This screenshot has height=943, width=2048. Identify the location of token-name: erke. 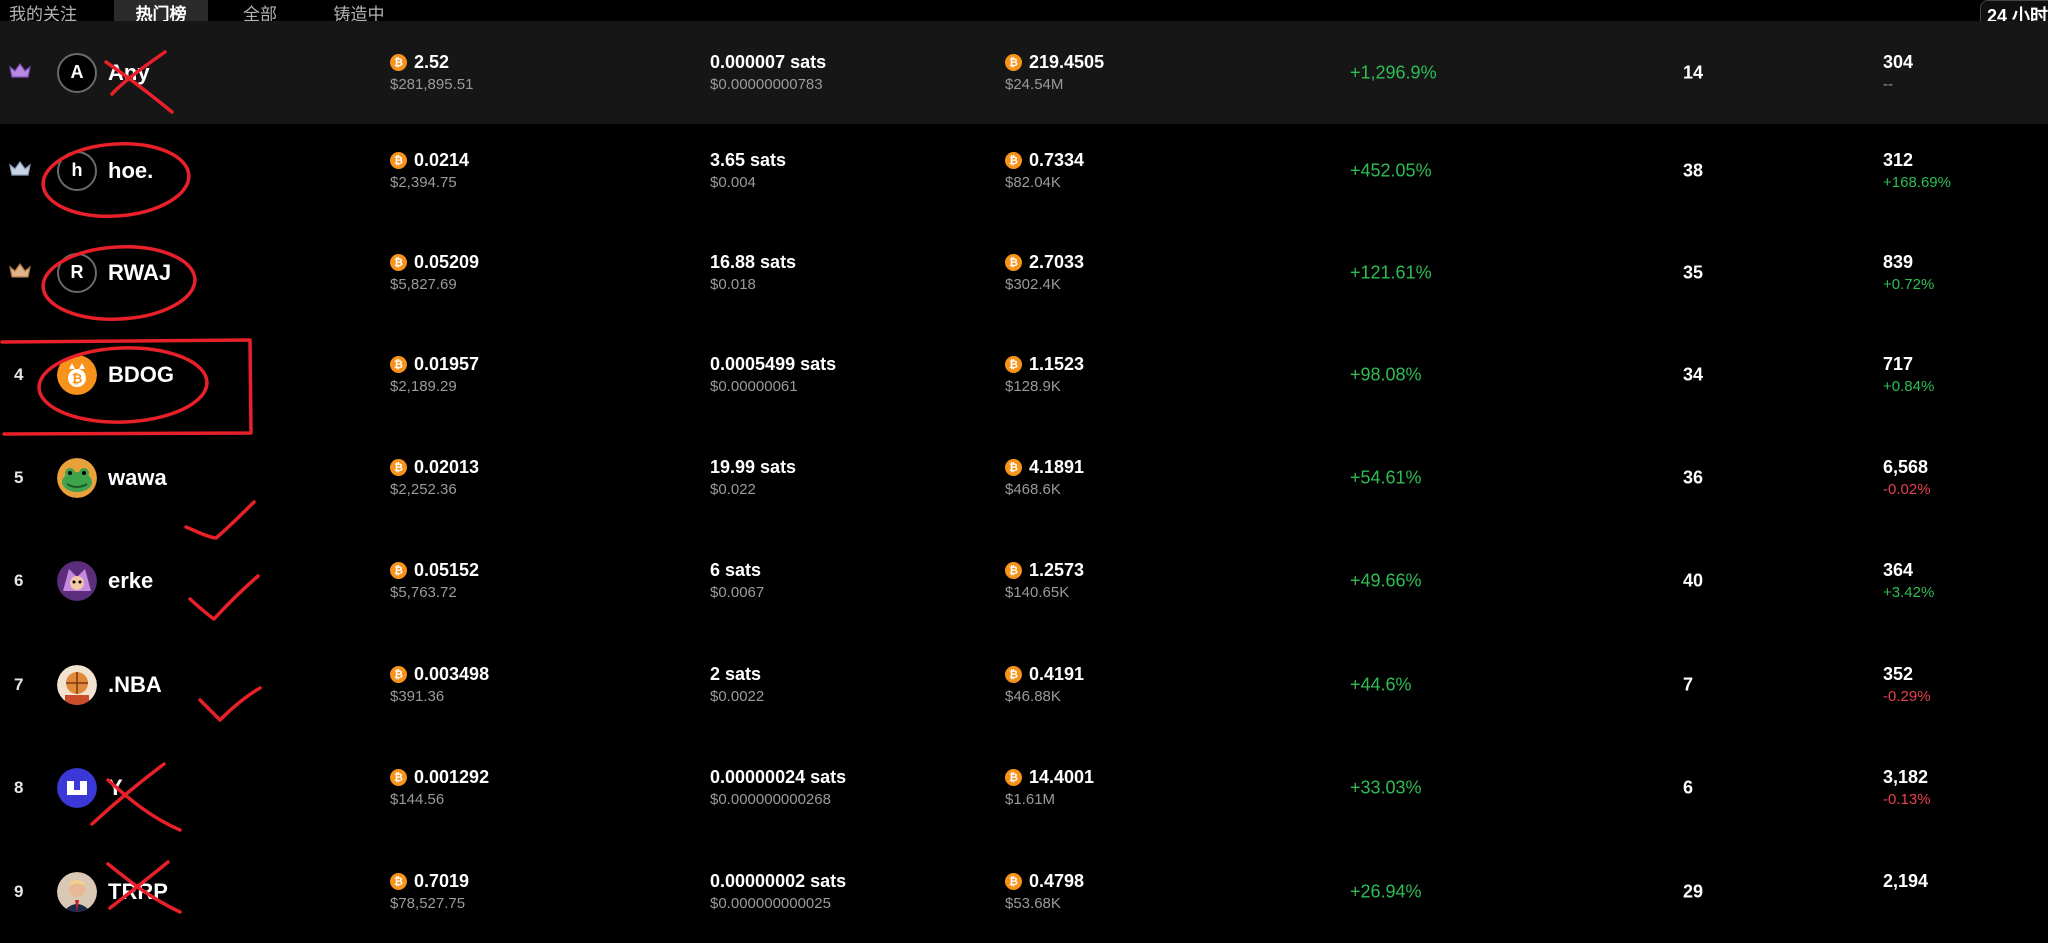
(130, 581).